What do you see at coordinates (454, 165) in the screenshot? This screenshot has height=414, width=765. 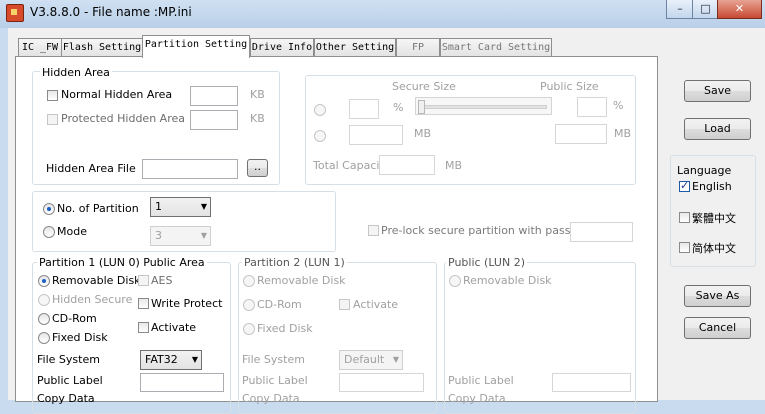 I see `total-capacity-unit: MB` at bounding box center [454, 165].